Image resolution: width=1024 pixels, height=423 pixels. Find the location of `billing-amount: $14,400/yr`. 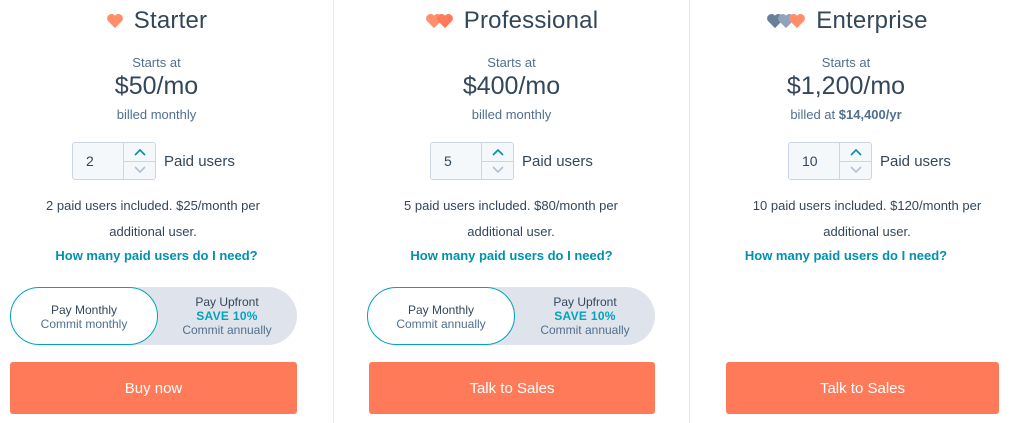

billing-amount: $14,400/yr is located at coordinates (870, 114).